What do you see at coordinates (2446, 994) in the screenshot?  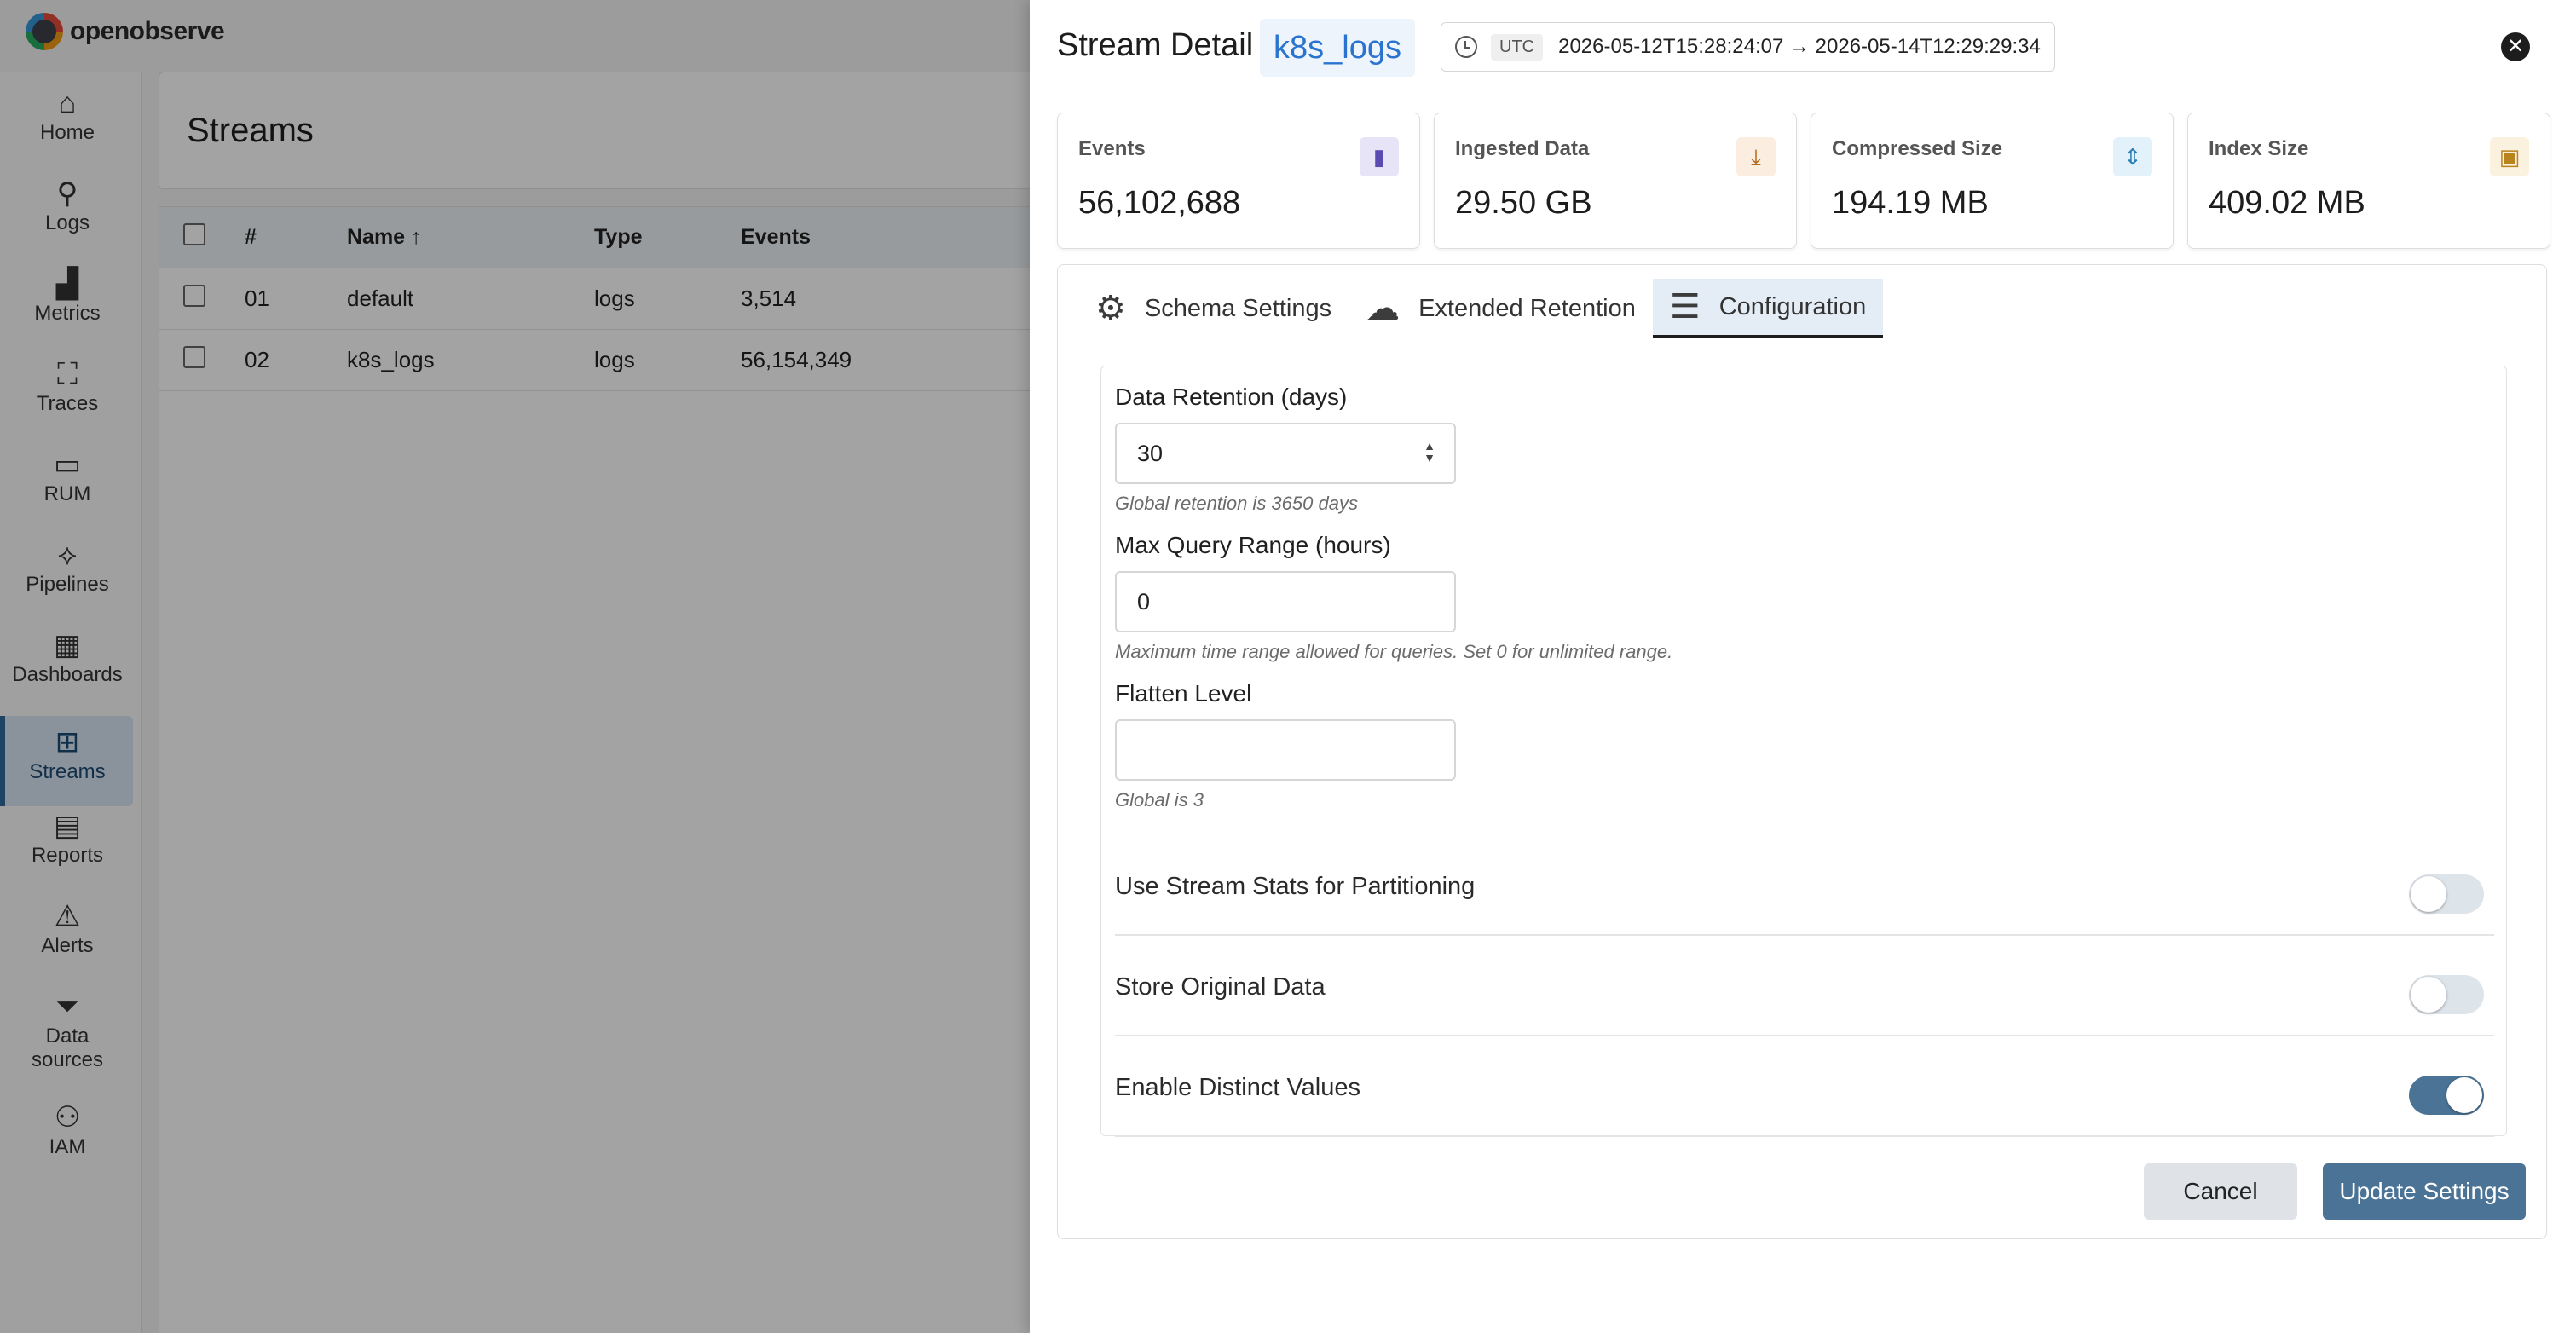 I see `store-original-data-toggle` at bounding box center [2446, 994].